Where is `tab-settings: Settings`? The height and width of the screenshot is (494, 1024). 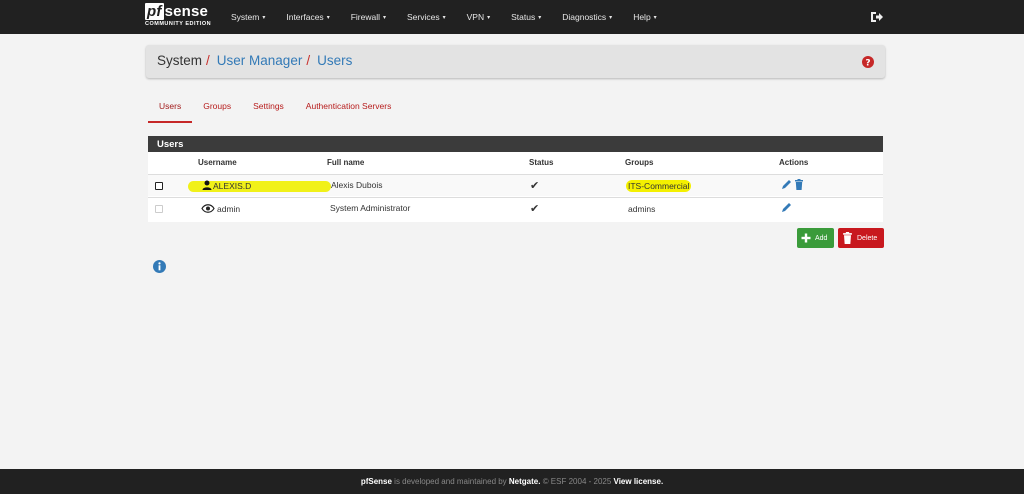 tab-settings: Settings is located at coordinates (268, 109).